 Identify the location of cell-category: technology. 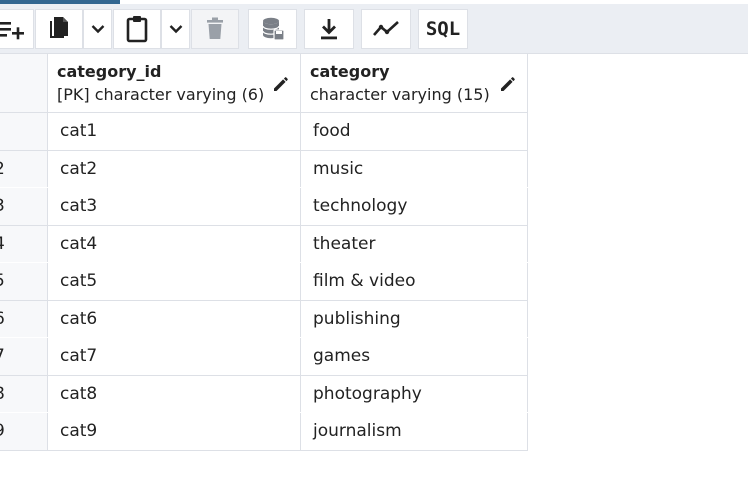
(414, 206).